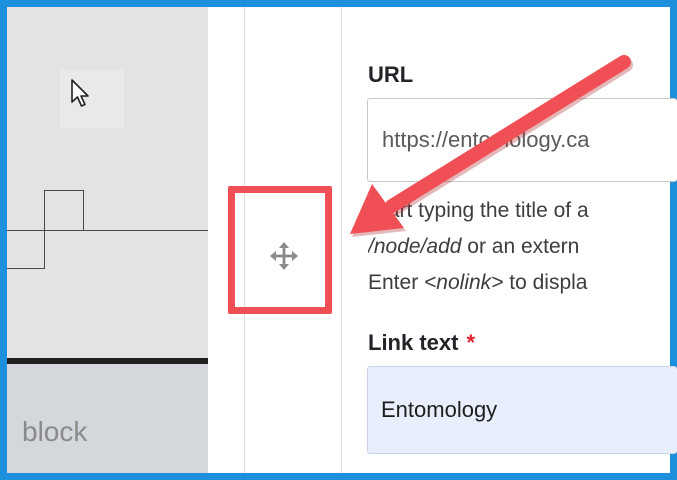 Image resolution: width=677 pixels, height=480 pixels. I want to click on block-label: block, so click(55, 431).